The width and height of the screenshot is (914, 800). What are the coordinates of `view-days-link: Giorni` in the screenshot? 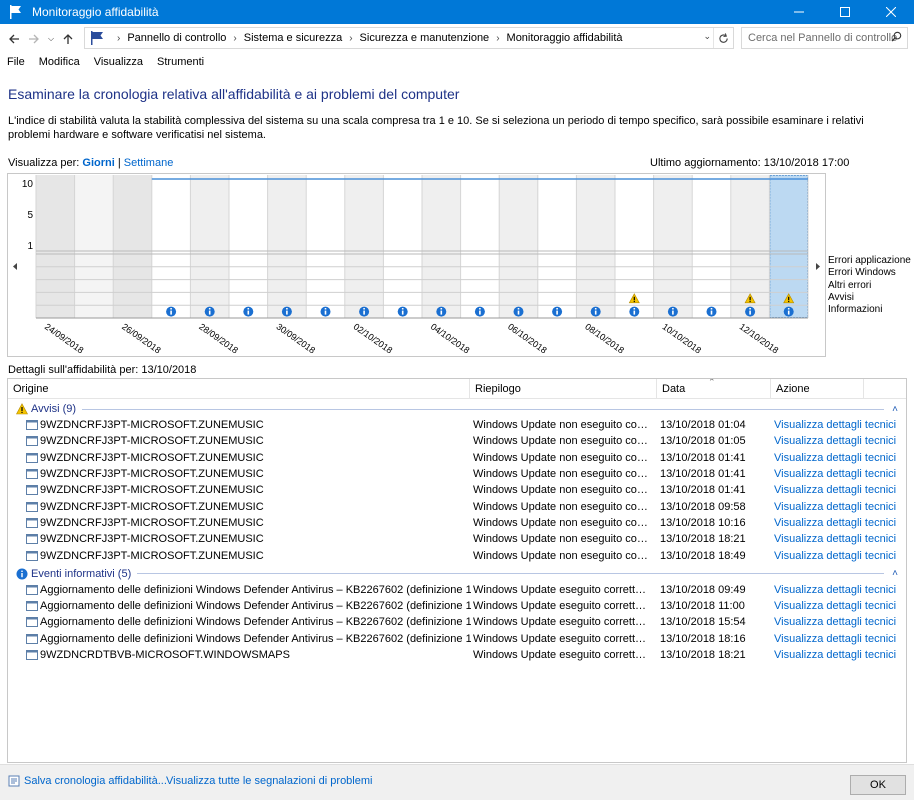 It's located at (98, 163).